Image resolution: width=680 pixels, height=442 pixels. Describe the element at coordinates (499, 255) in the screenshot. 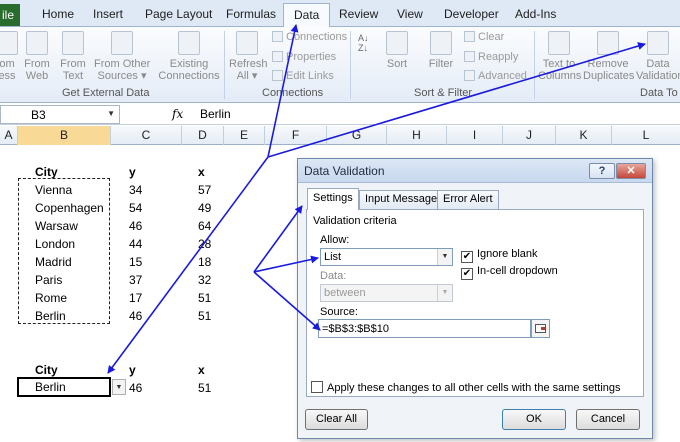

I see `ignore-blank-checkbox: ✔ Ignore blank` at that location.